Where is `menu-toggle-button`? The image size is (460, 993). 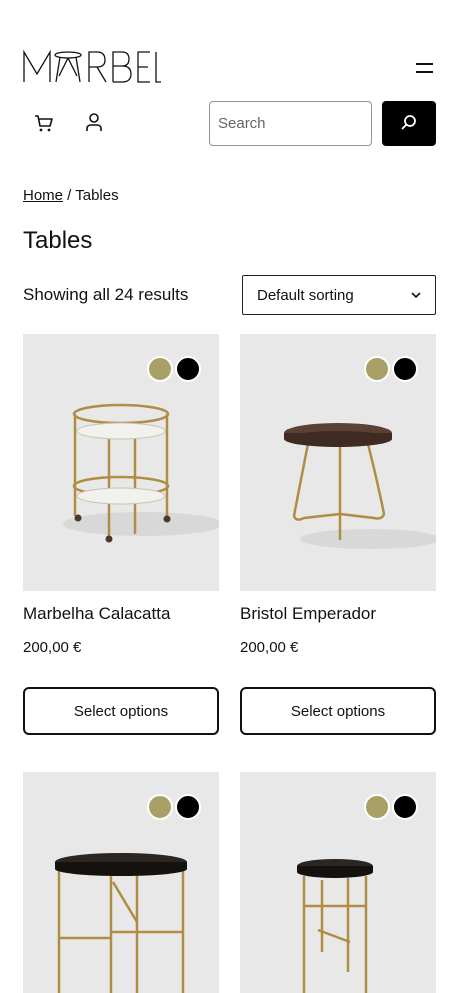 menu-toggle-button is located at coordinates (425, 69).